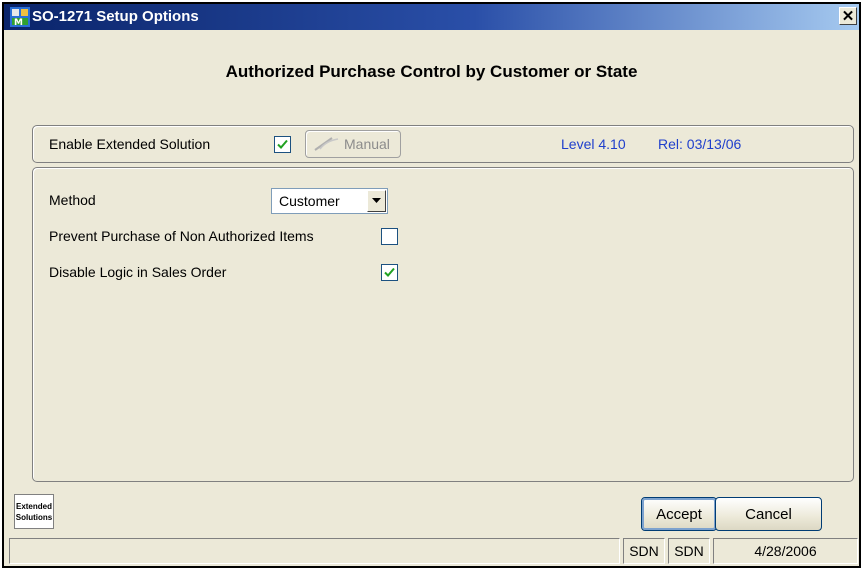 This screenshot has width=865, height=572. Describe the element at coordinates (376, 201) in the screenshot. I see `dropdown-arrow-icon` at that location.